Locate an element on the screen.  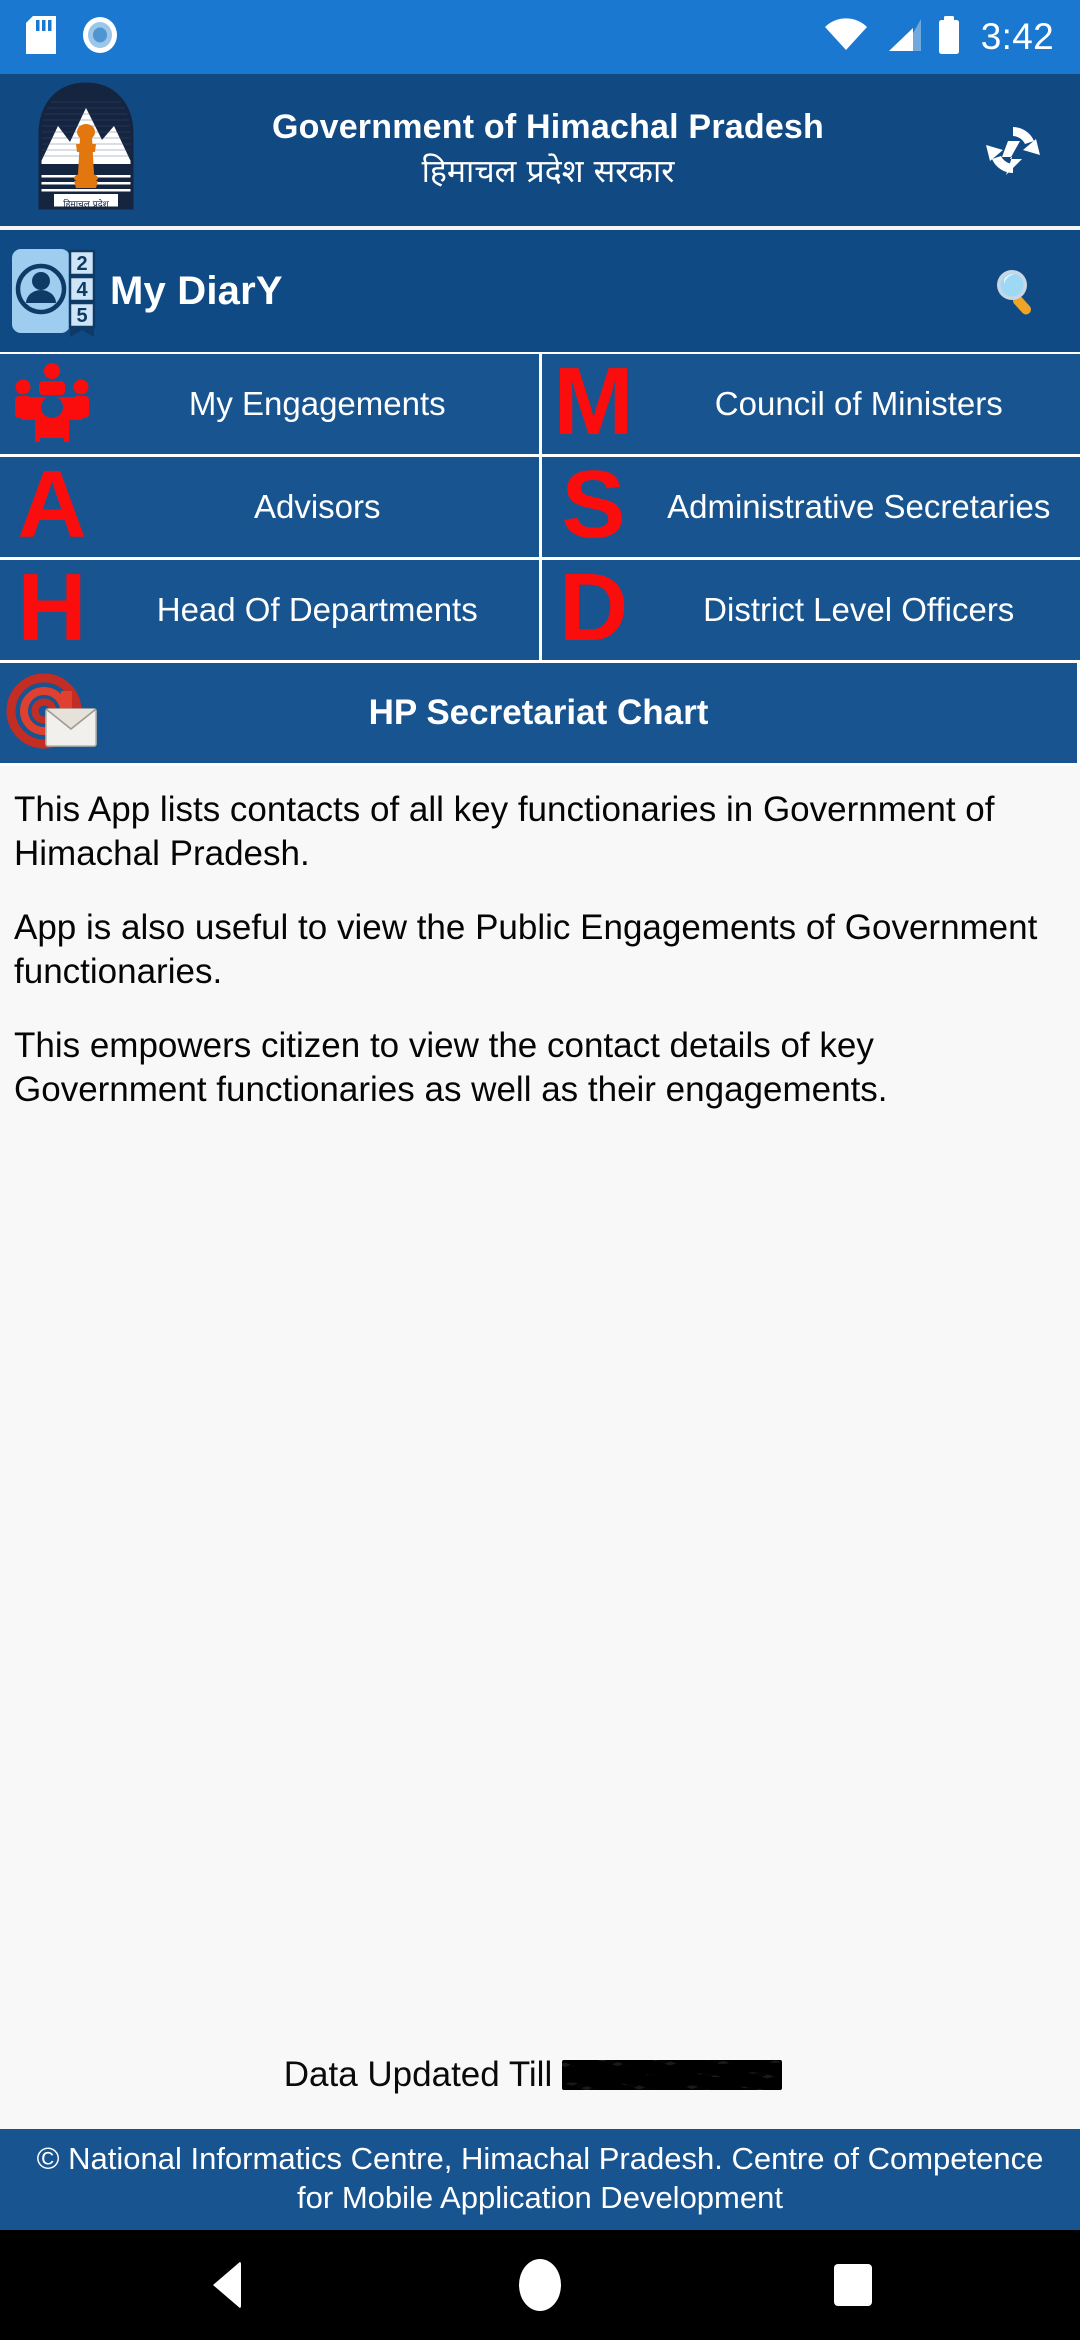
header-title-hindi: हिमाचल प्रदेश सरकार is located at coordinates (548, 171).